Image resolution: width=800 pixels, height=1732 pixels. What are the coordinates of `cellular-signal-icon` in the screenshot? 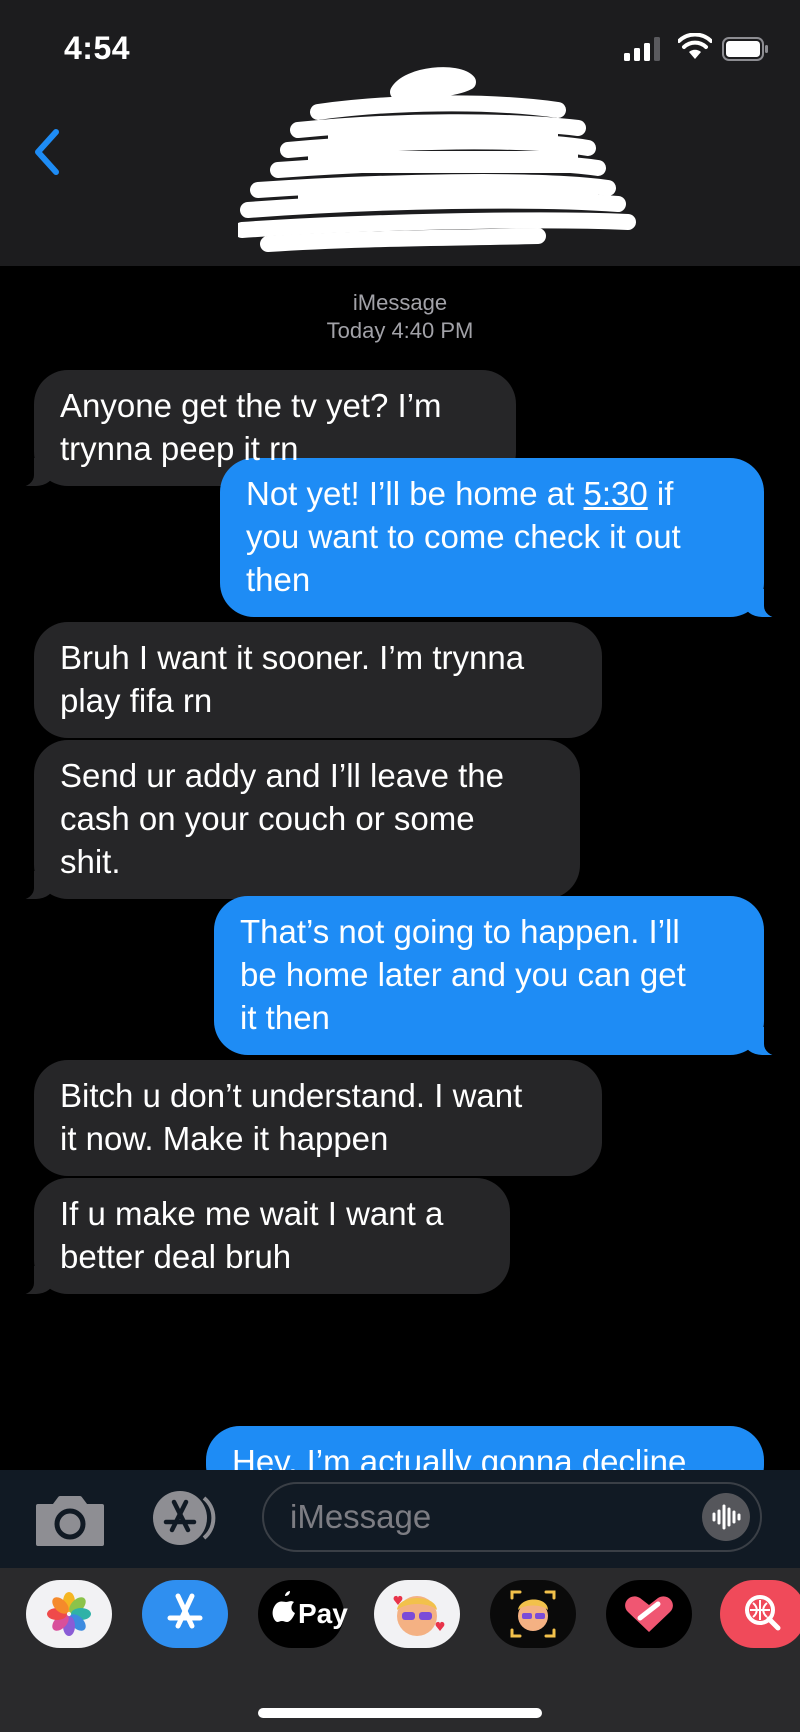 It's located at (642, 49).